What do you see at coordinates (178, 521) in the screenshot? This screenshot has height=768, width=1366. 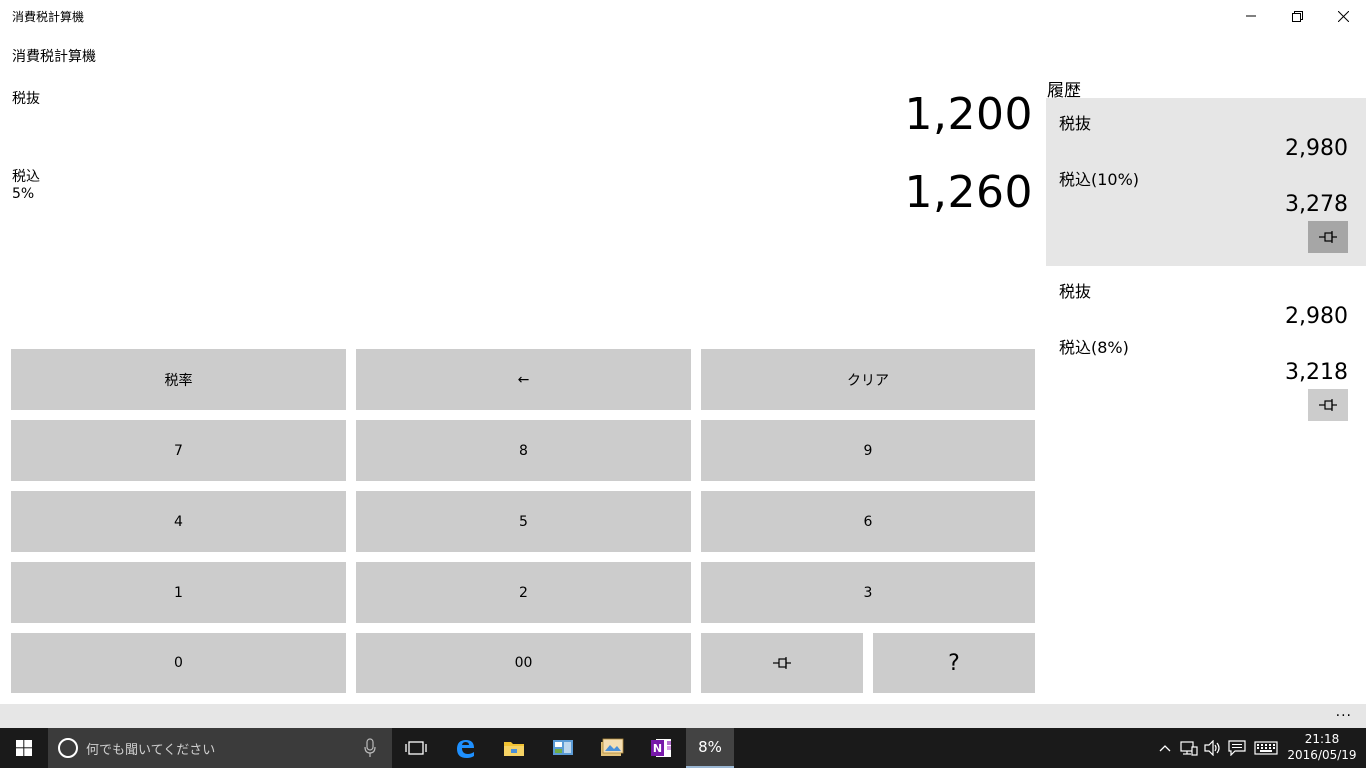 I see `digit-4-button: 4` at bounding box center [178, 521].